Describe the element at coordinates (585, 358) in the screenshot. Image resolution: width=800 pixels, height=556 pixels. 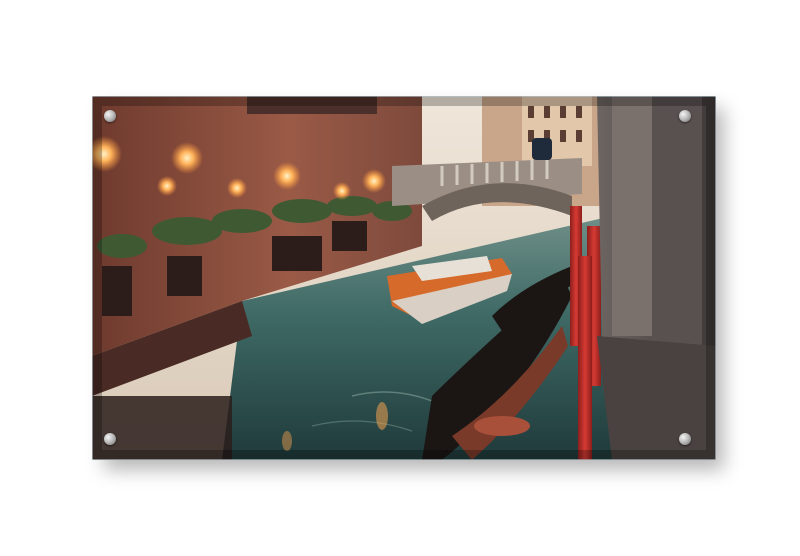
I see `mooring-pole` at that location.